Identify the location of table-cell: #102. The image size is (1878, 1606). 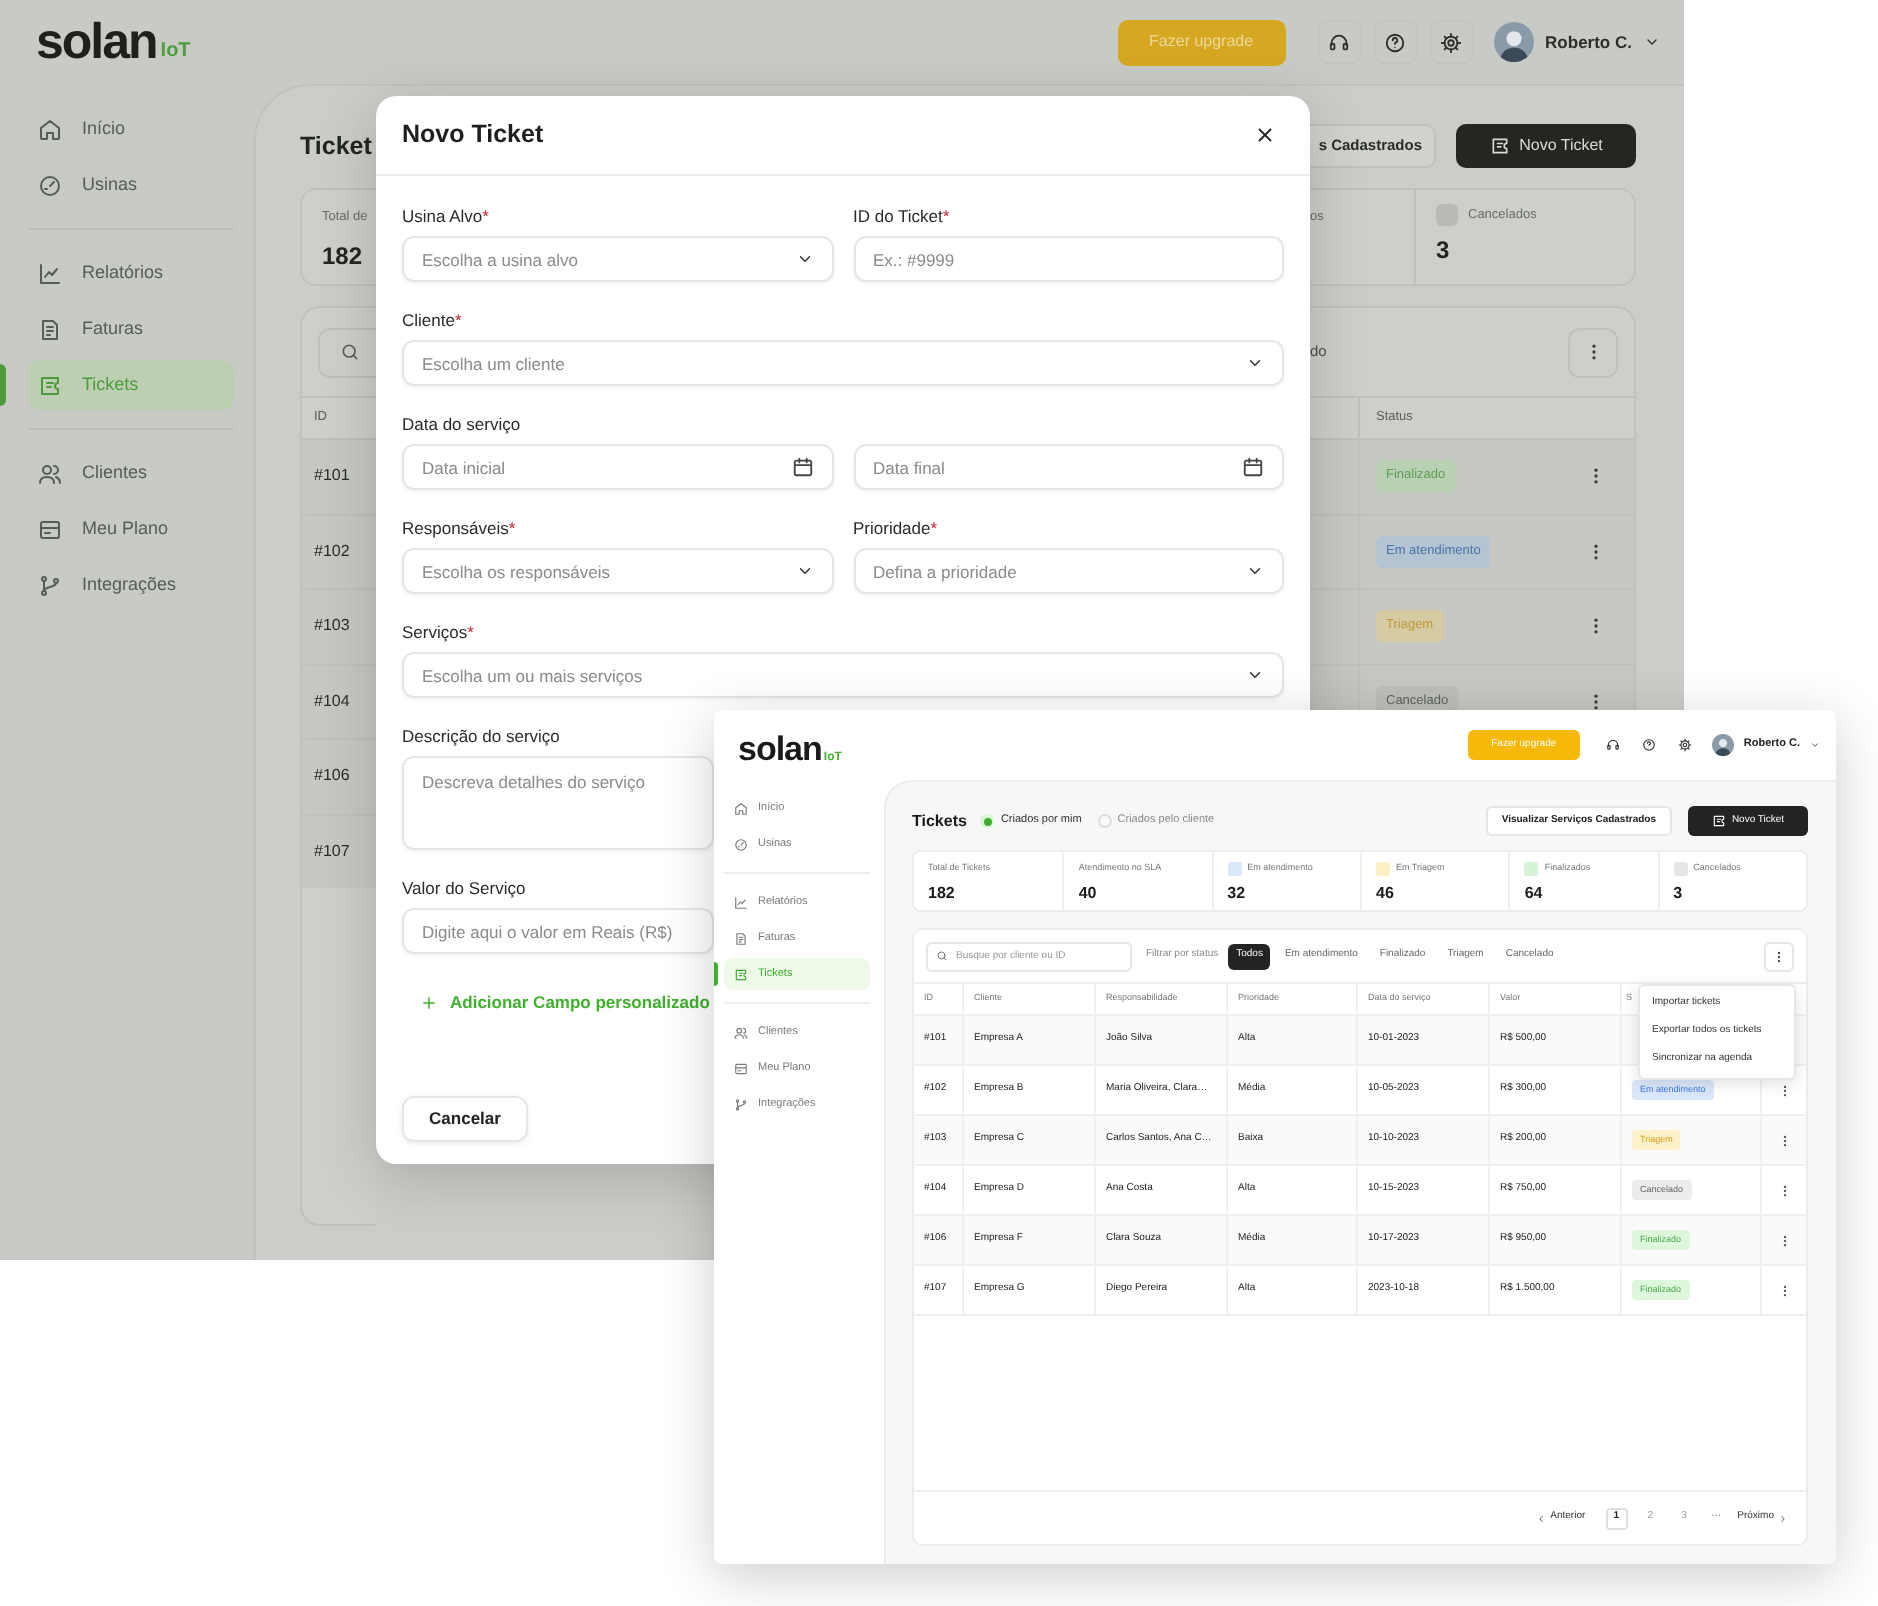
(332, 551).